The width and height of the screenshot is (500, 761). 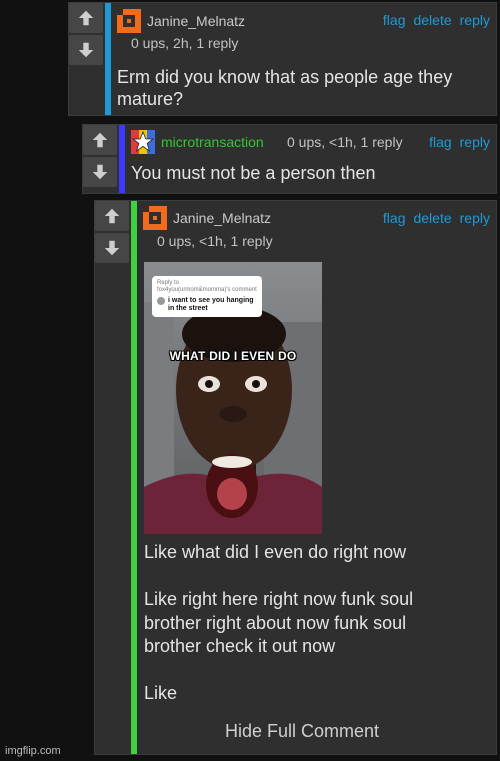 What do you see at coordinates (253, 173) in the screenshot?
I see `comment-body: You must not be a person then` at bounding box center [253, 173].